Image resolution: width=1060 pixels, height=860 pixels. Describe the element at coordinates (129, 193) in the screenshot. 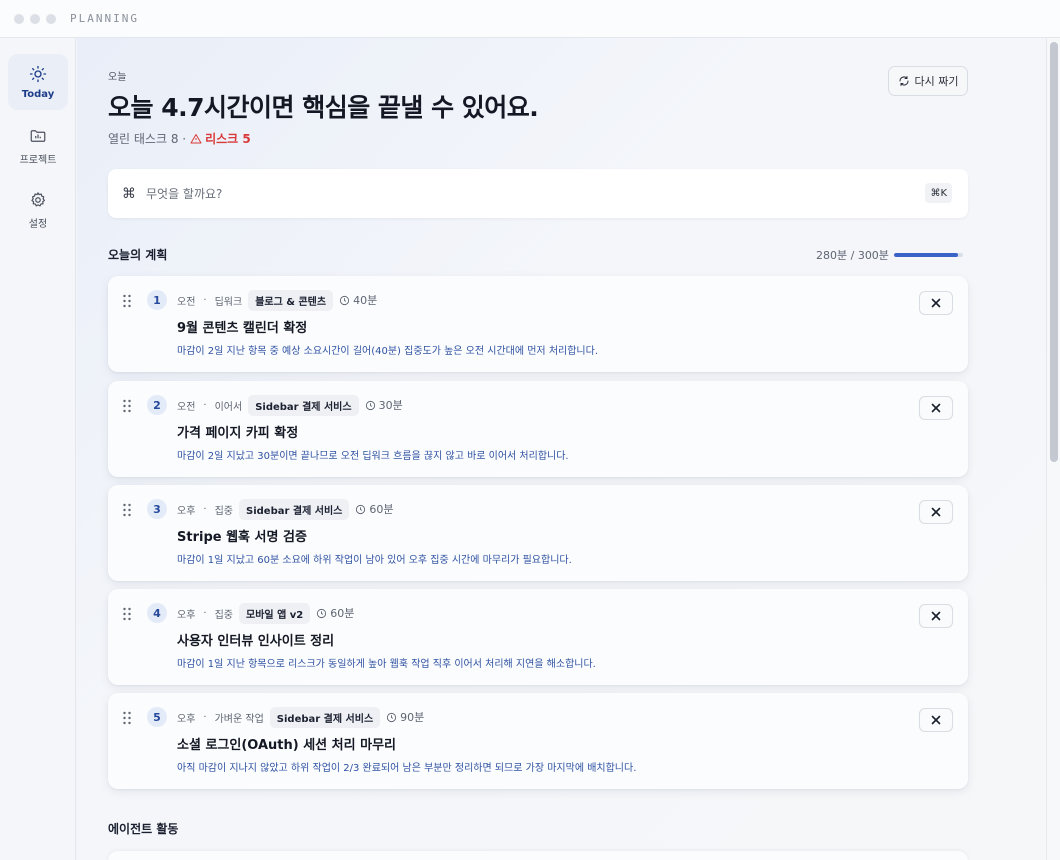

I see `command-icon: ⌘` at that location.